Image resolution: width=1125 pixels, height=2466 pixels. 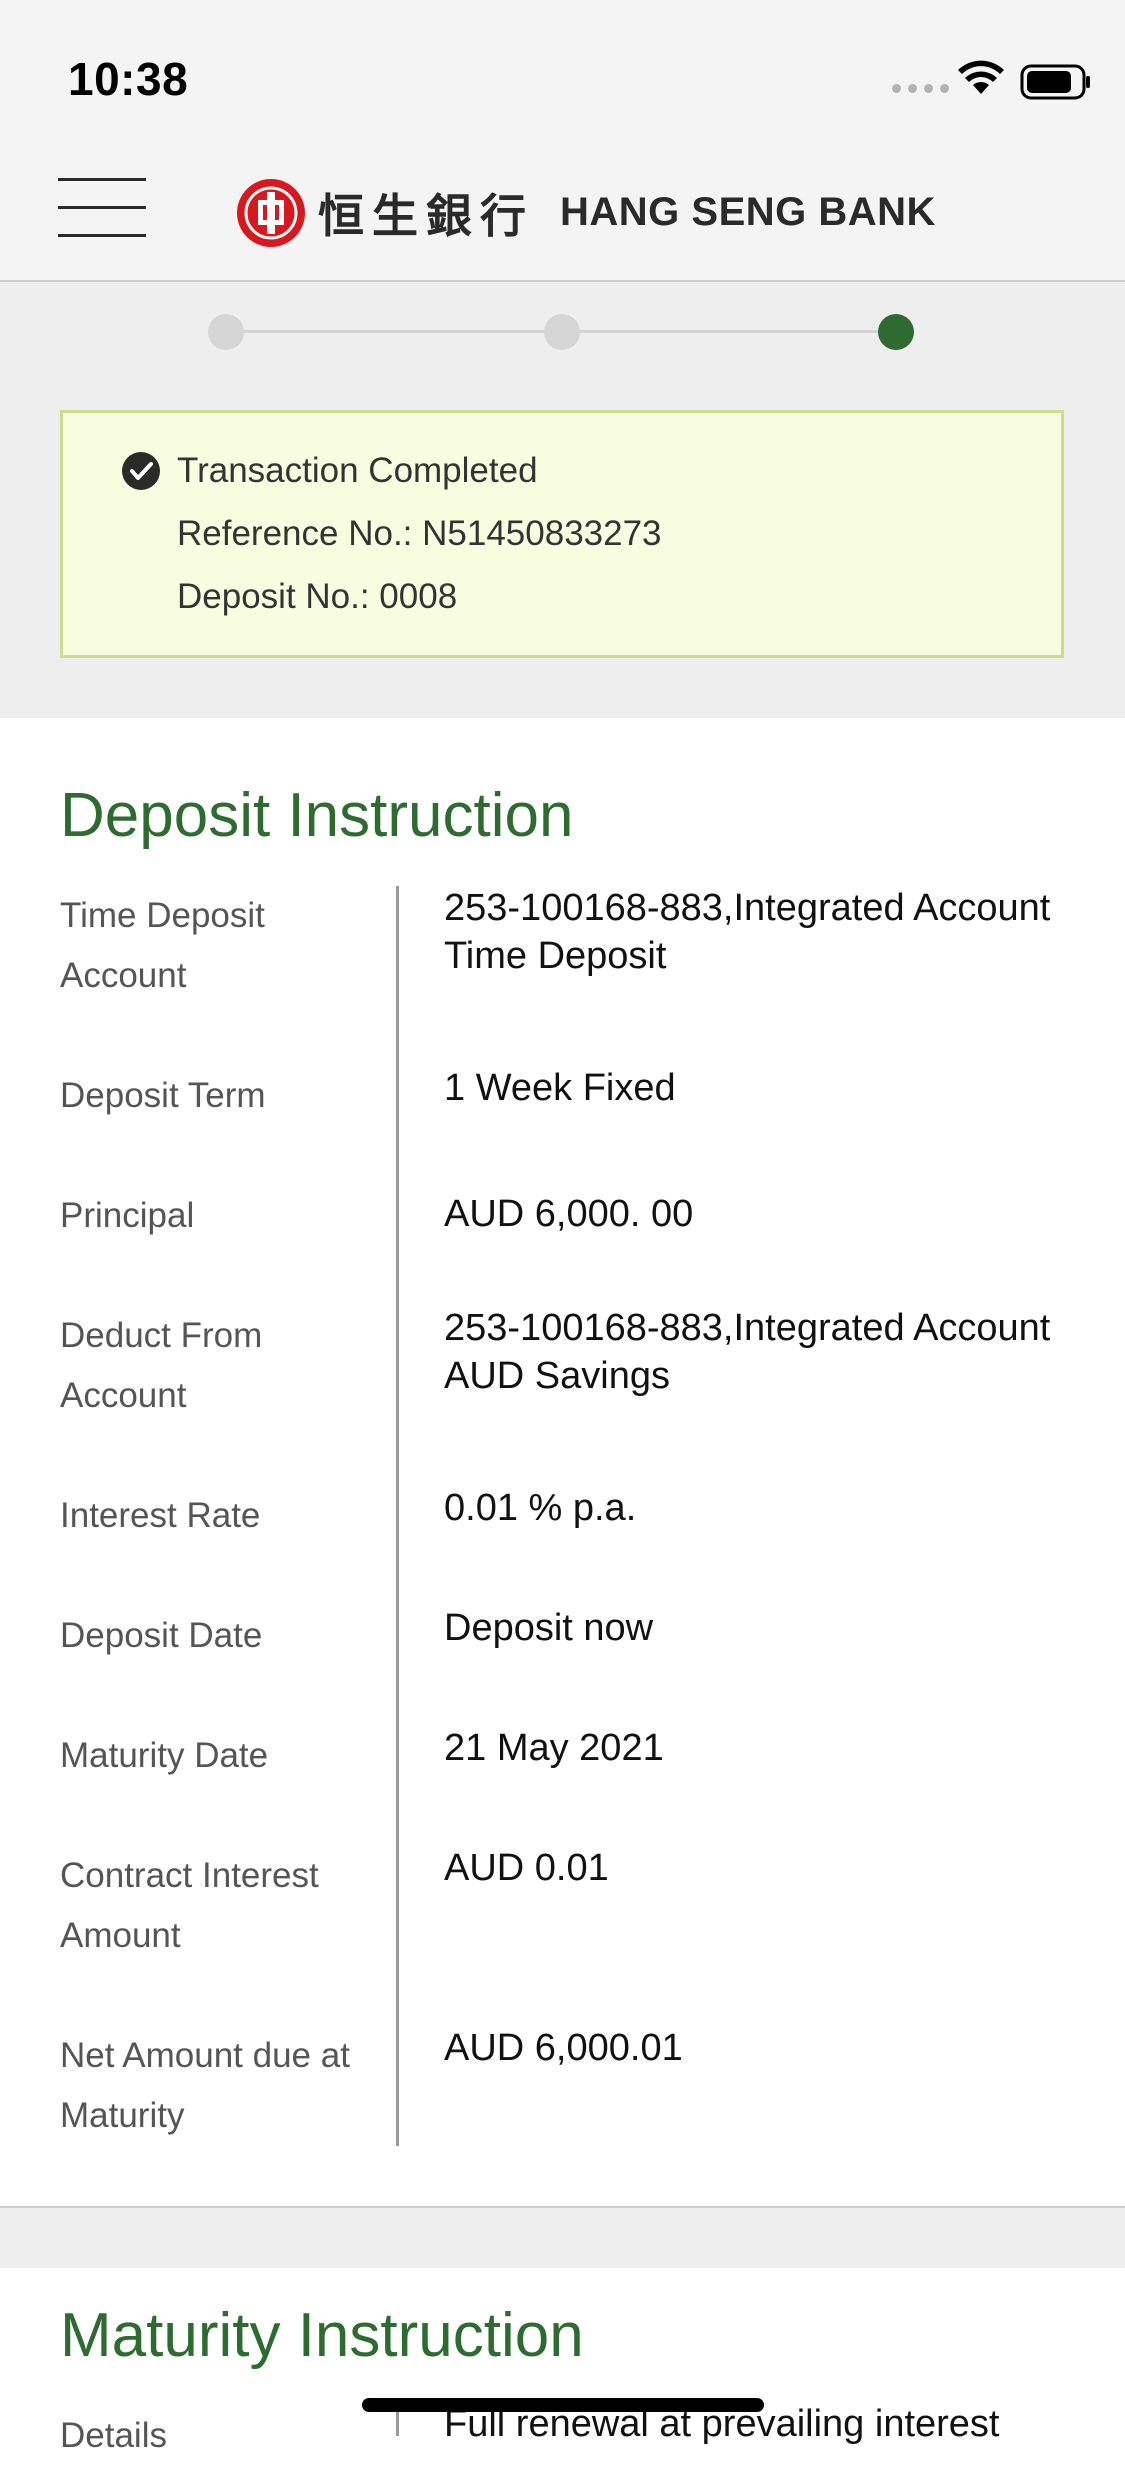 I want to click on section-separator, so click(x=562, y=2237).